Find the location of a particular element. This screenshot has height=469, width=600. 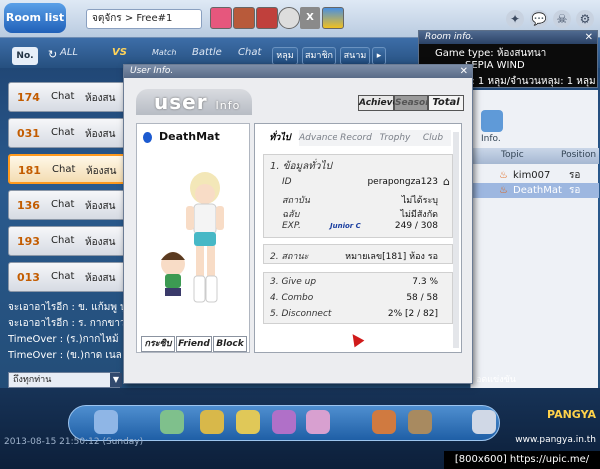

scenery-avatar is located at coordinates (333, 18).